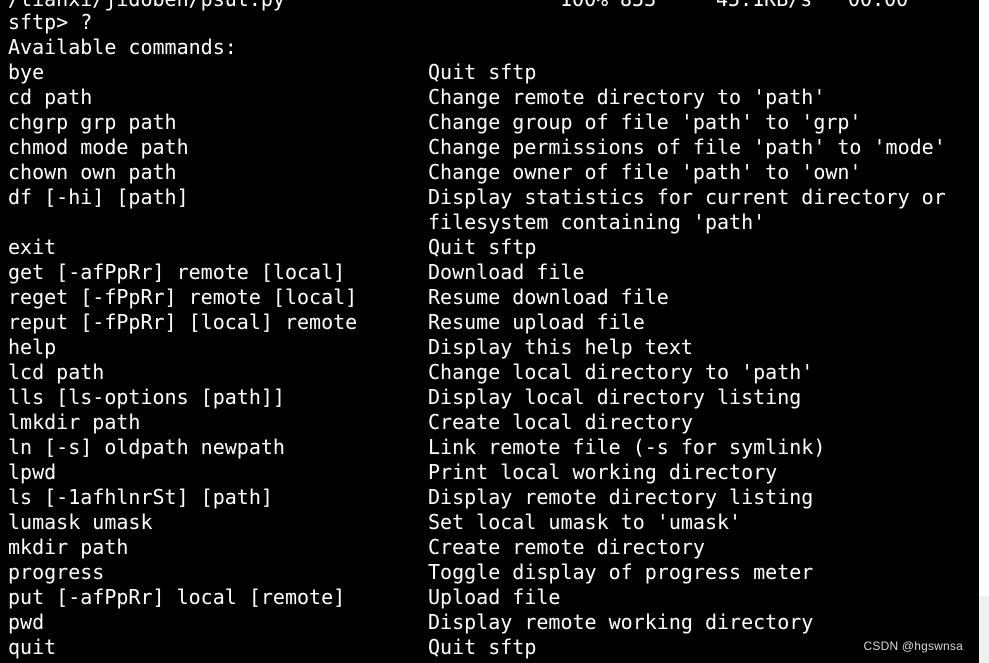 This screenshot has height=663, width=989. What do you see at coordinates (621, 372) in the screenshot?
I see `command-description: Change local directory to 'path'` at bounding box center [621, 372].